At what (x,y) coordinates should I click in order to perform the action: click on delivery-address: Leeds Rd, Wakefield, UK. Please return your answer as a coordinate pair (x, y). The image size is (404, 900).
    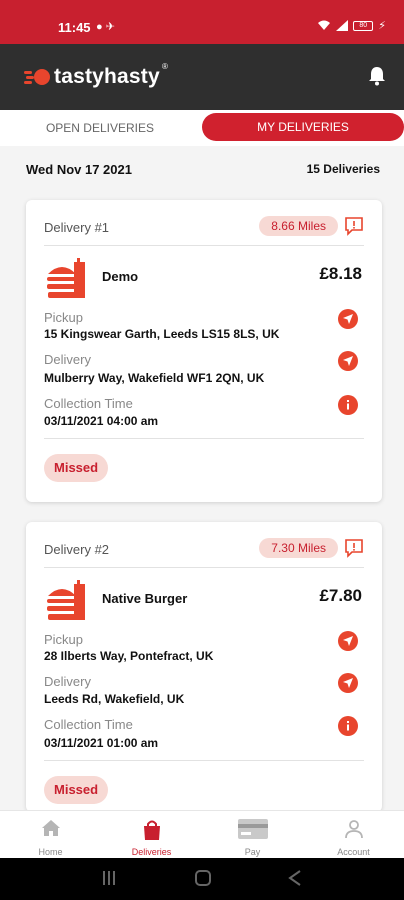
    Looking at the image, I should click on (114, 699).